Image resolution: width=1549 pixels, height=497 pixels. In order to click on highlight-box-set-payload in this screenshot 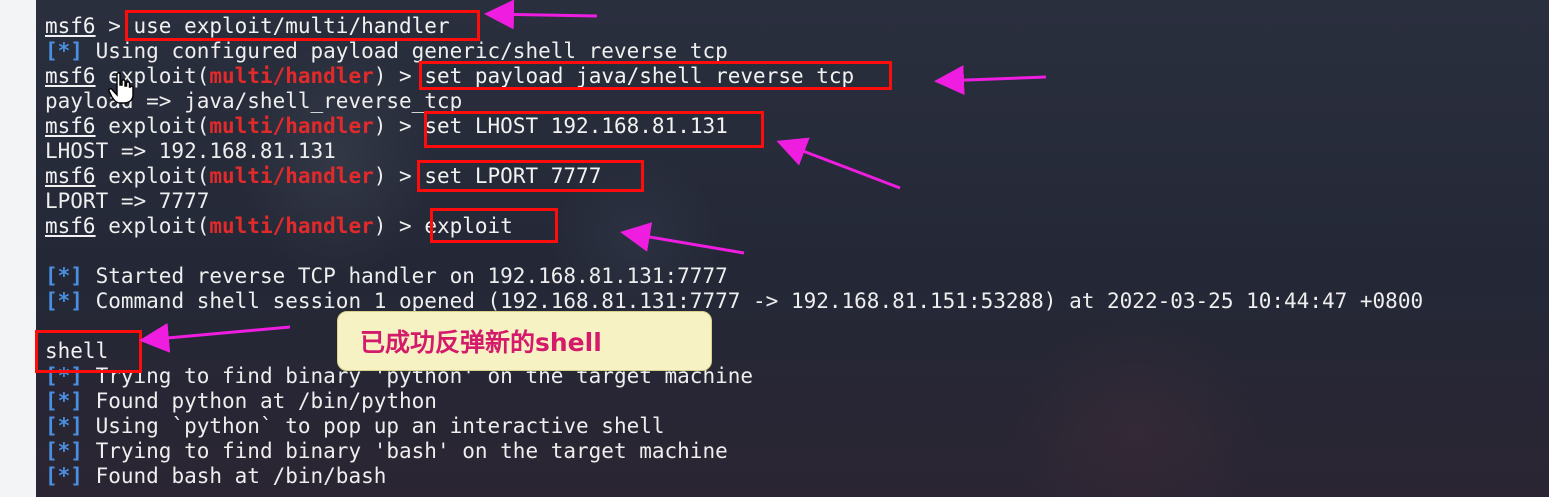, I will do `click(655, 75)`.